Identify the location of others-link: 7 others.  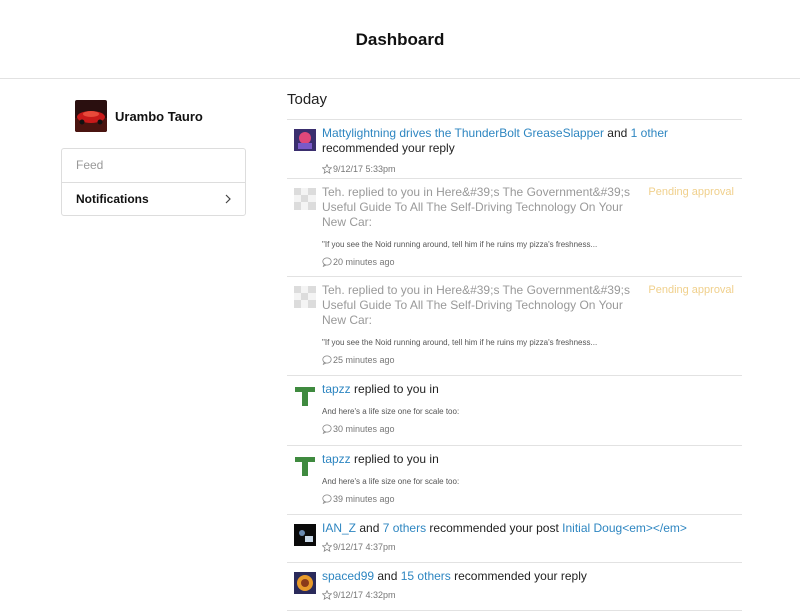
(404, 528).